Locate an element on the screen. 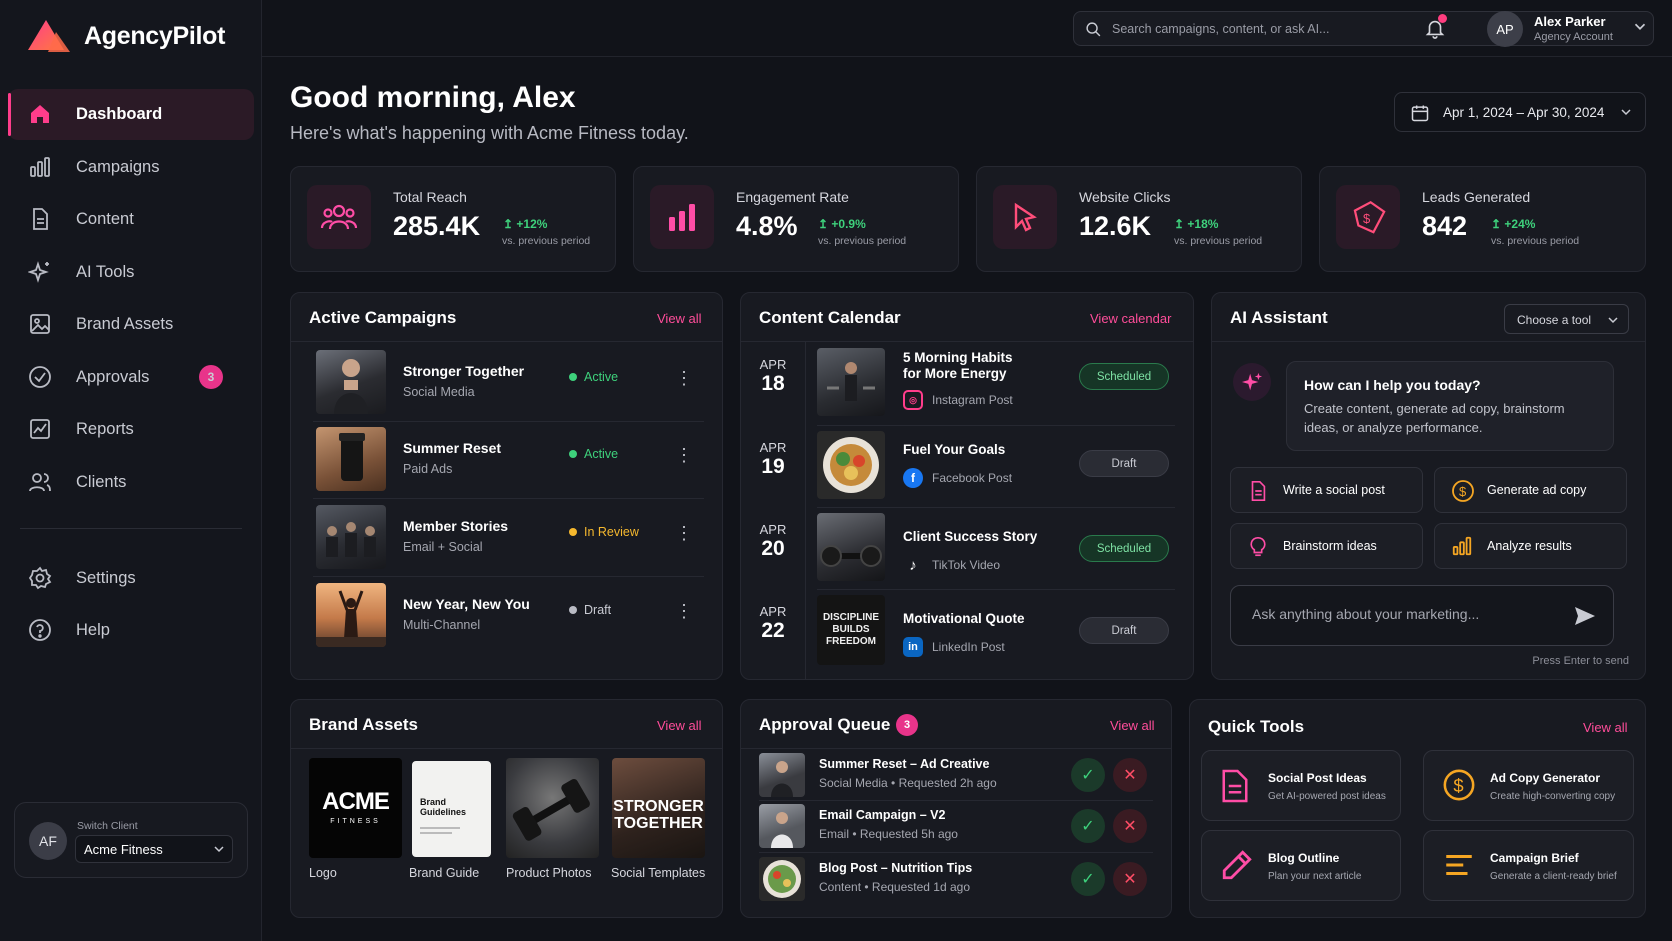 The height and width of the screenshot is (941, 1672). client-avatar: AF is located at coordinates (48, 841).